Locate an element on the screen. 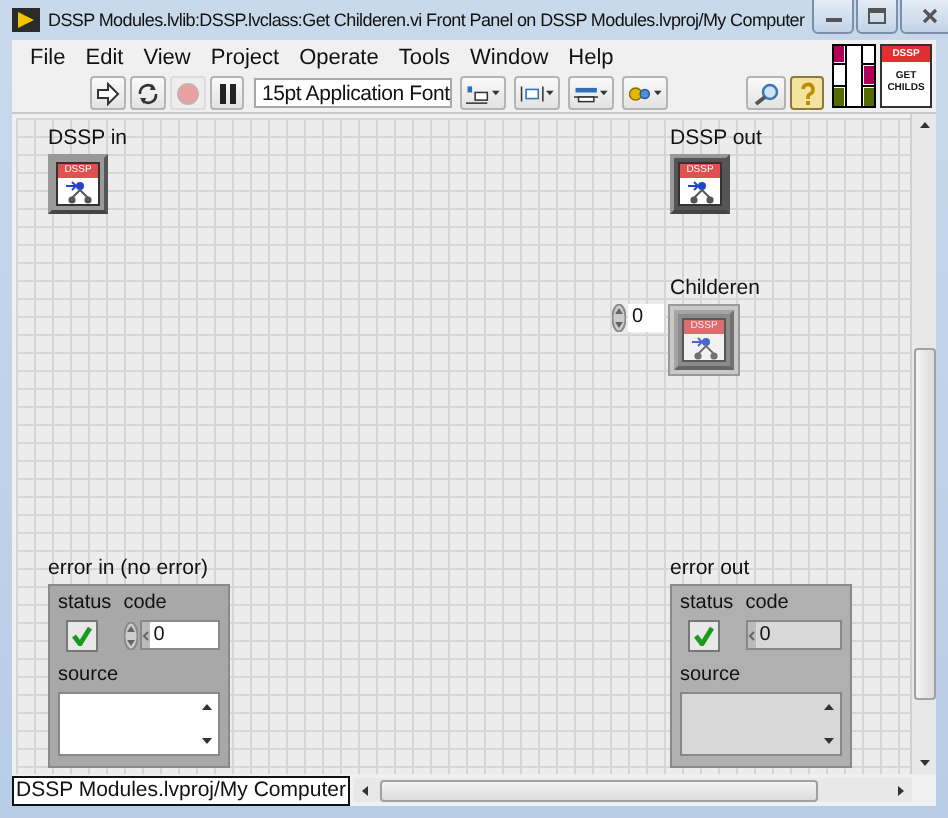 Image resolution: width=948 pixels, height=818 pixels. window-title: DSSP Modules.lvlib:DSSP.lvclass:Get Childeren.vi Front Panel on DSSP Modules.lvproj/My Computer is located at coordinates (426, 20).